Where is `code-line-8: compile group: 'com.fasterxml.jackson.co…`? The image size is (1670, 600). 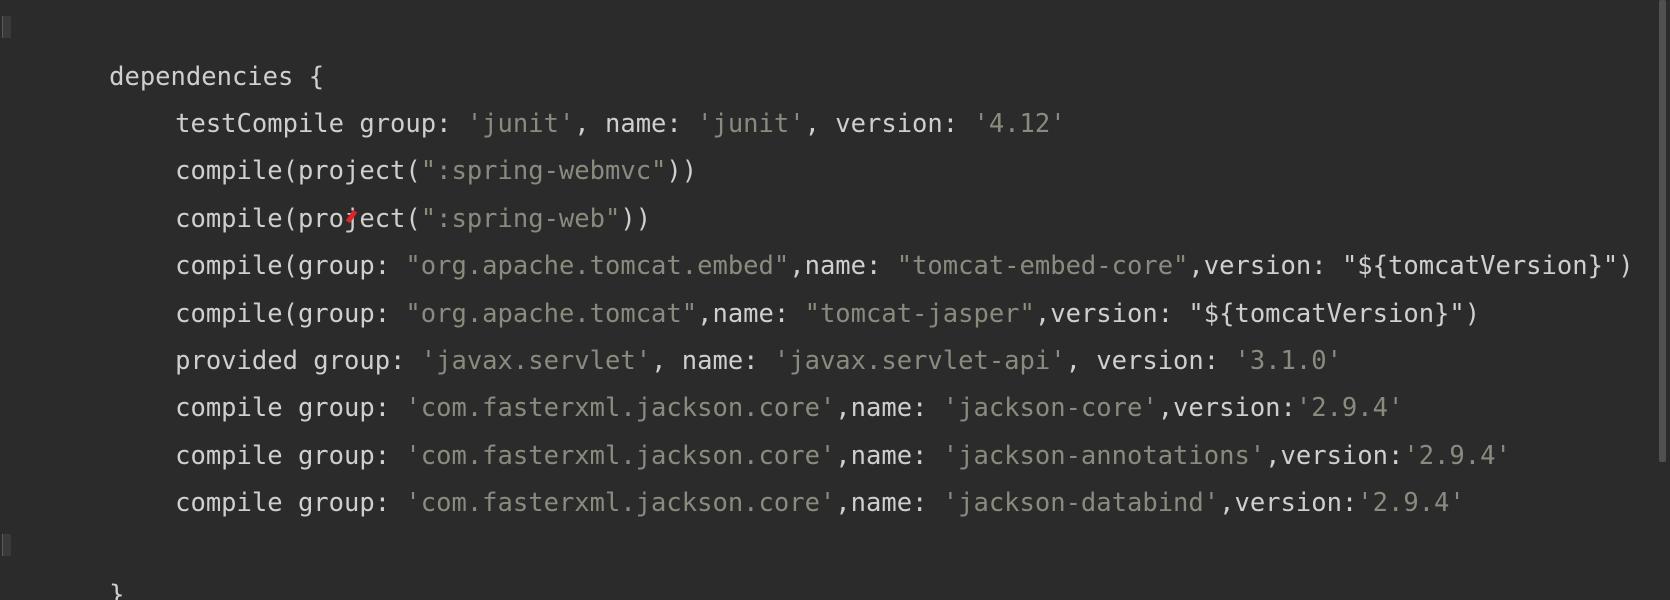 code-line-8: compile group: 'com.fasterxml.jackson.co… is located at coordinates (743, 378).